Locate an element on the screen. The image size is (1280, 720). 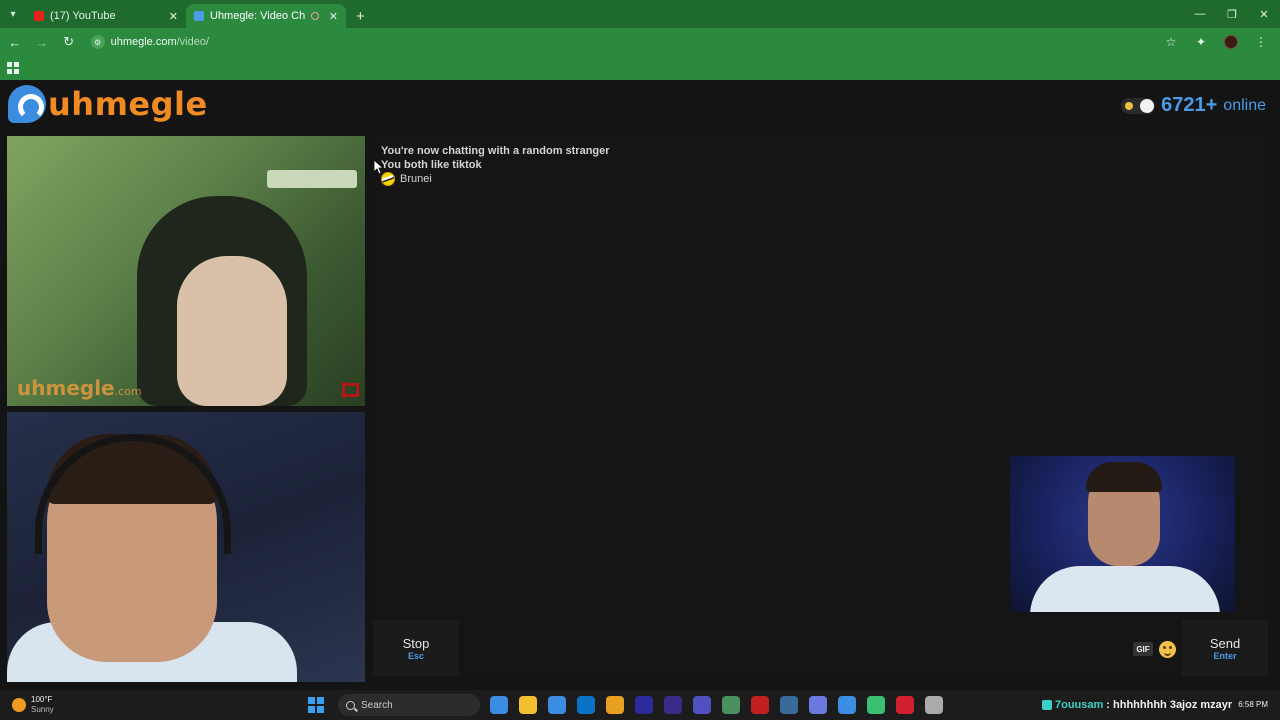
clock-time: 6:58 PM is located at coordinates (1253, 704).